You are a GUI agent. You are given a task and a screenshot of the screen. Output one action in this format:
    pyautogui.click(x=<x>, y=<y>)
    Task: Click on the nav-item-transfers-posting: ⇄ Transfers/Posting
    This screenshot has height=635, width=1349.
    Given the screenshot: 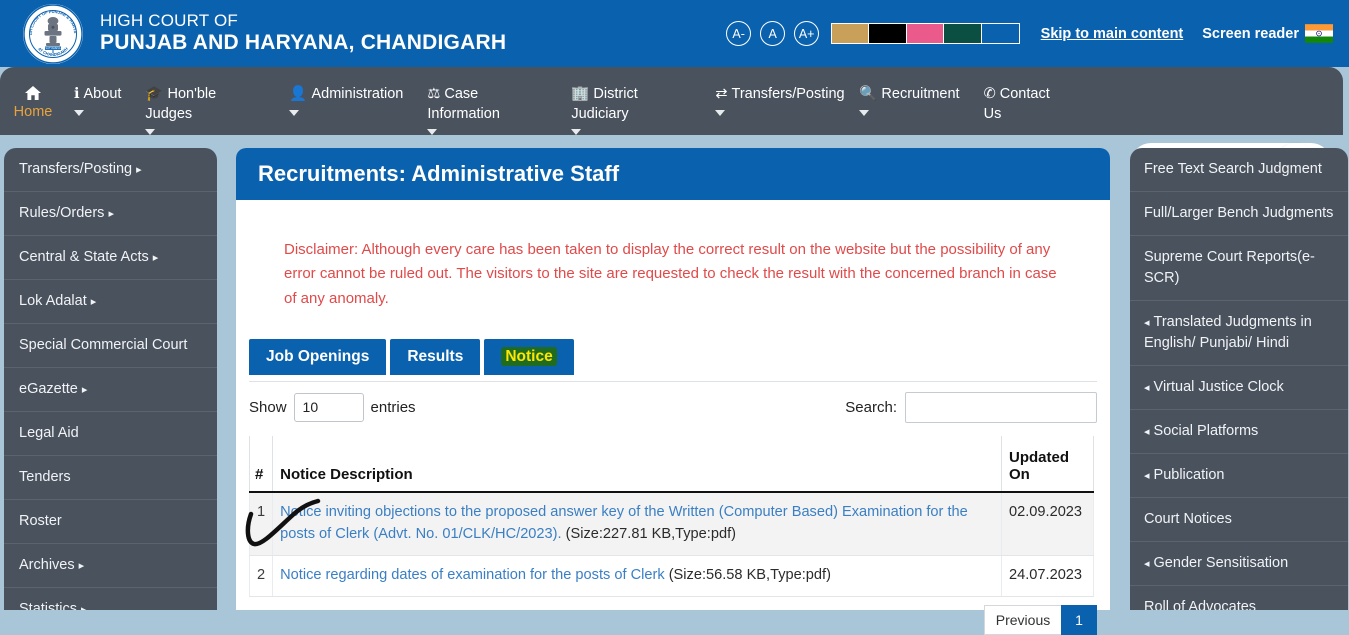 What is the action you would take?
    pyautogui.click(x=780, y=91)
    